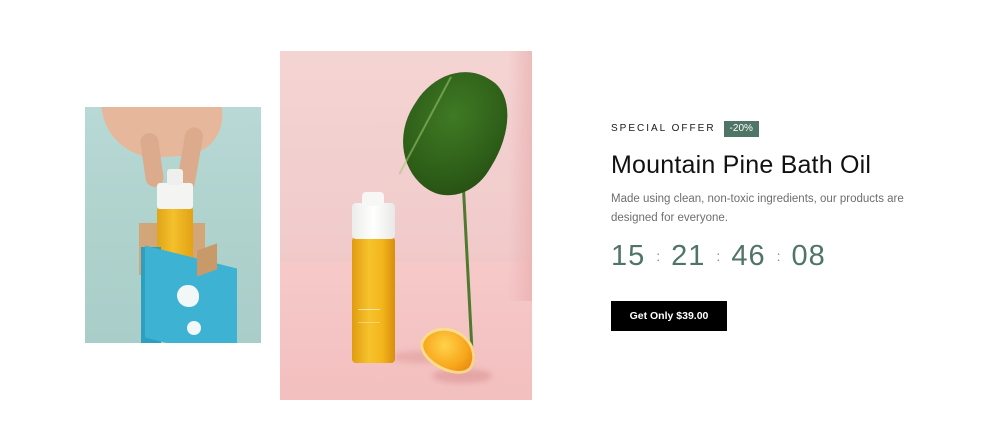 The width and height of the screenshot is (1000, 424). Describe the element at coordinates (741, 128) in the screenshot. I see `discount-badge: -20%` at that location.